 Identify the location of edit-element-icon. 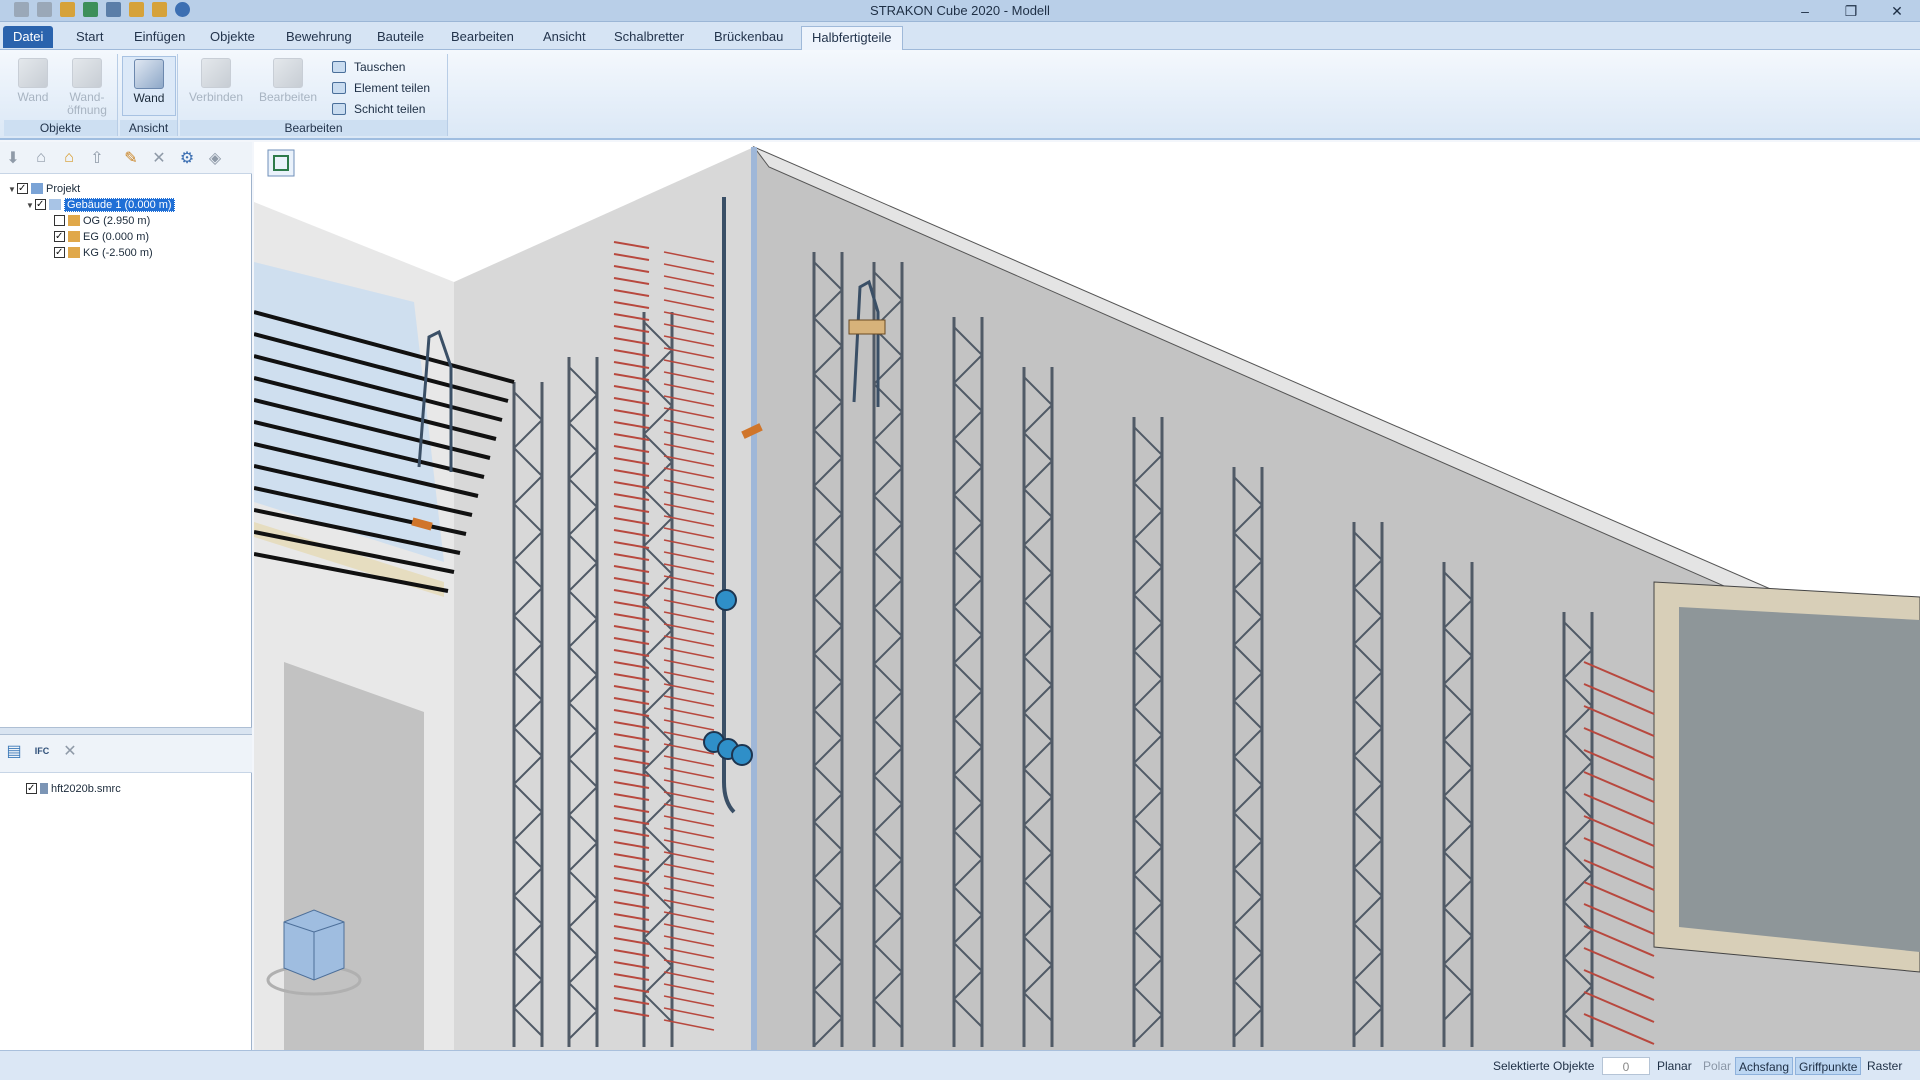
(288, 73).